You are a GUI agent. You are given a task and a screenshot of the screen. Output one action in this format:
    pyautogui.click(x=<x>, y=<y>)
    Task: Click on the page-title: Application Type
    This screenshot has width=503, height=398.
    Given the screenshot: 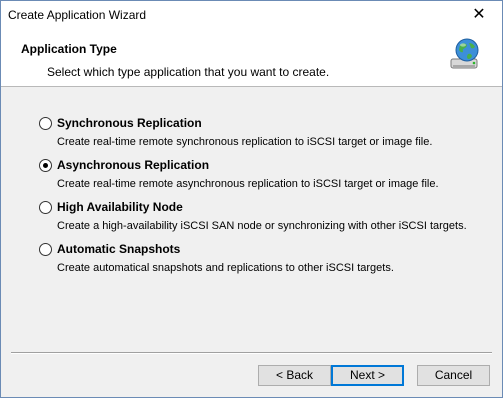 What is the action you would take?
    pyautogui.click(x=69, y=49)
    